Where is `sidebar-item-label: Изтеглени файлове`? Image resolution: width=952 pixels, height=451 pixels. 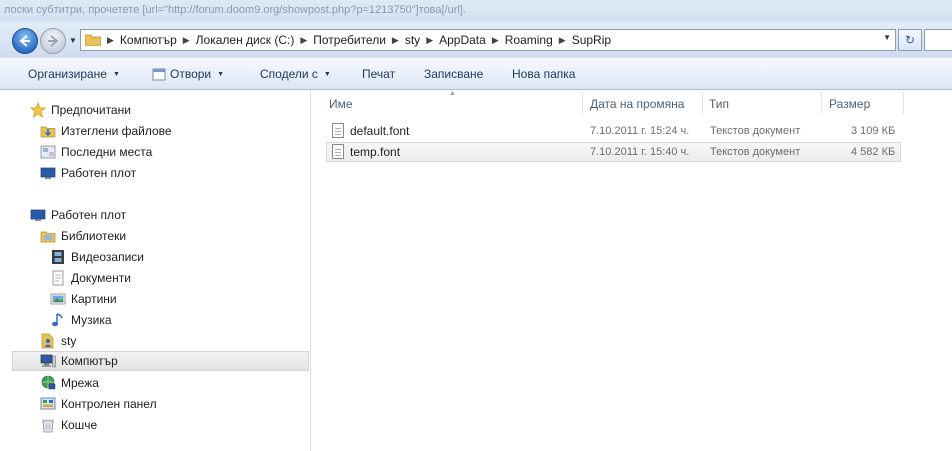
sidebar-item-label: Изтеглени файлове is located at coordinates (116, 131).